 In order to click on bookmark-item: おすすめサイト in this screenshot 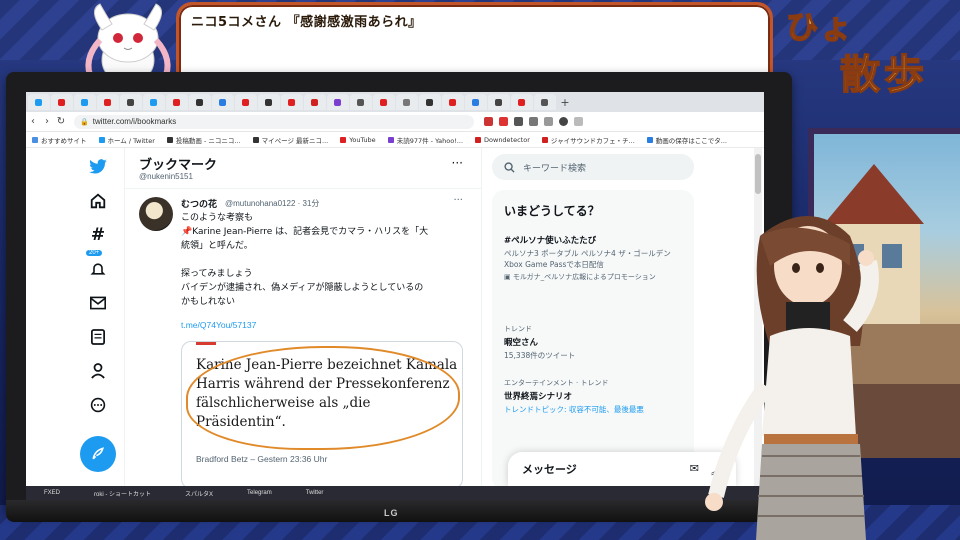, I will do `click(59, 140)`.